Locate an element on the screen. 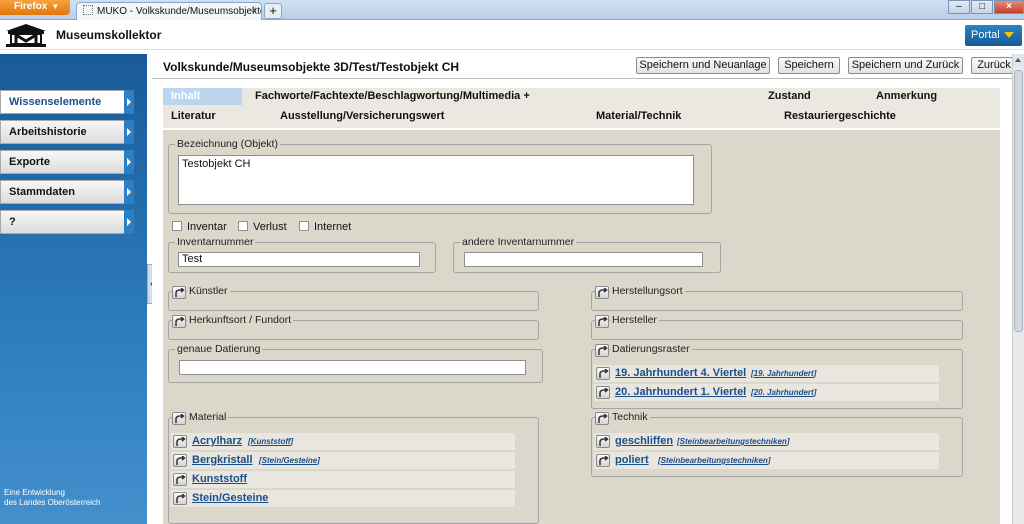  sidebar-item-arbeitshistorie: Arbeitshistorie is located at coordinates (67, 132).